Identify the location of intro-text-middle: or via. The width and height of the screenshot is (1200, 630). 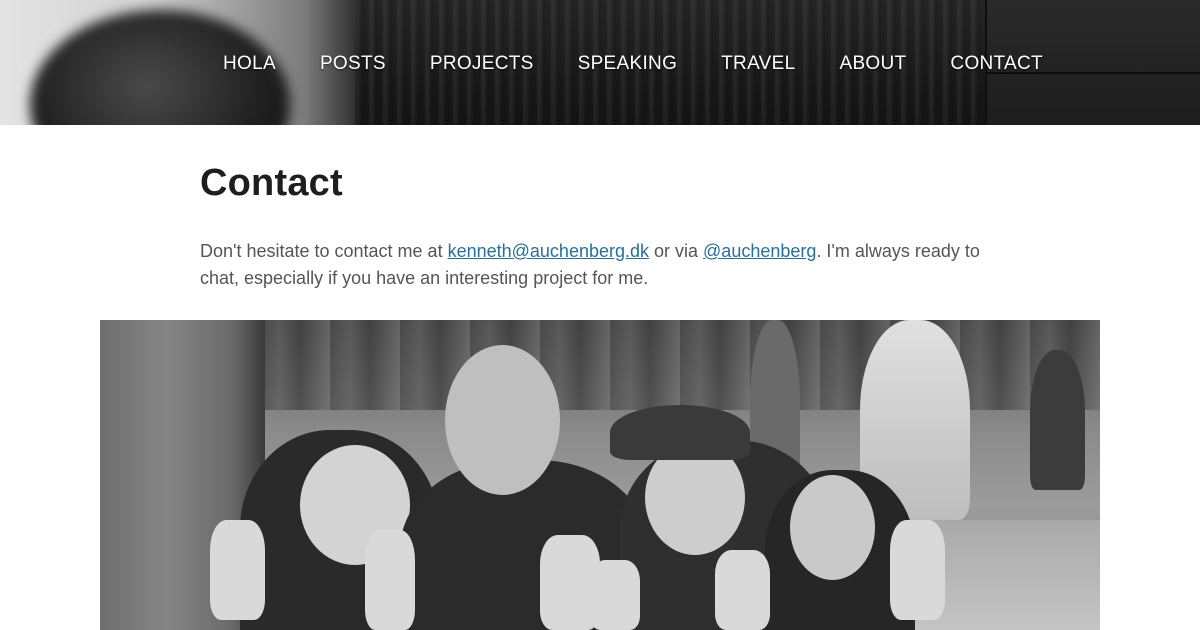
(676, 251).